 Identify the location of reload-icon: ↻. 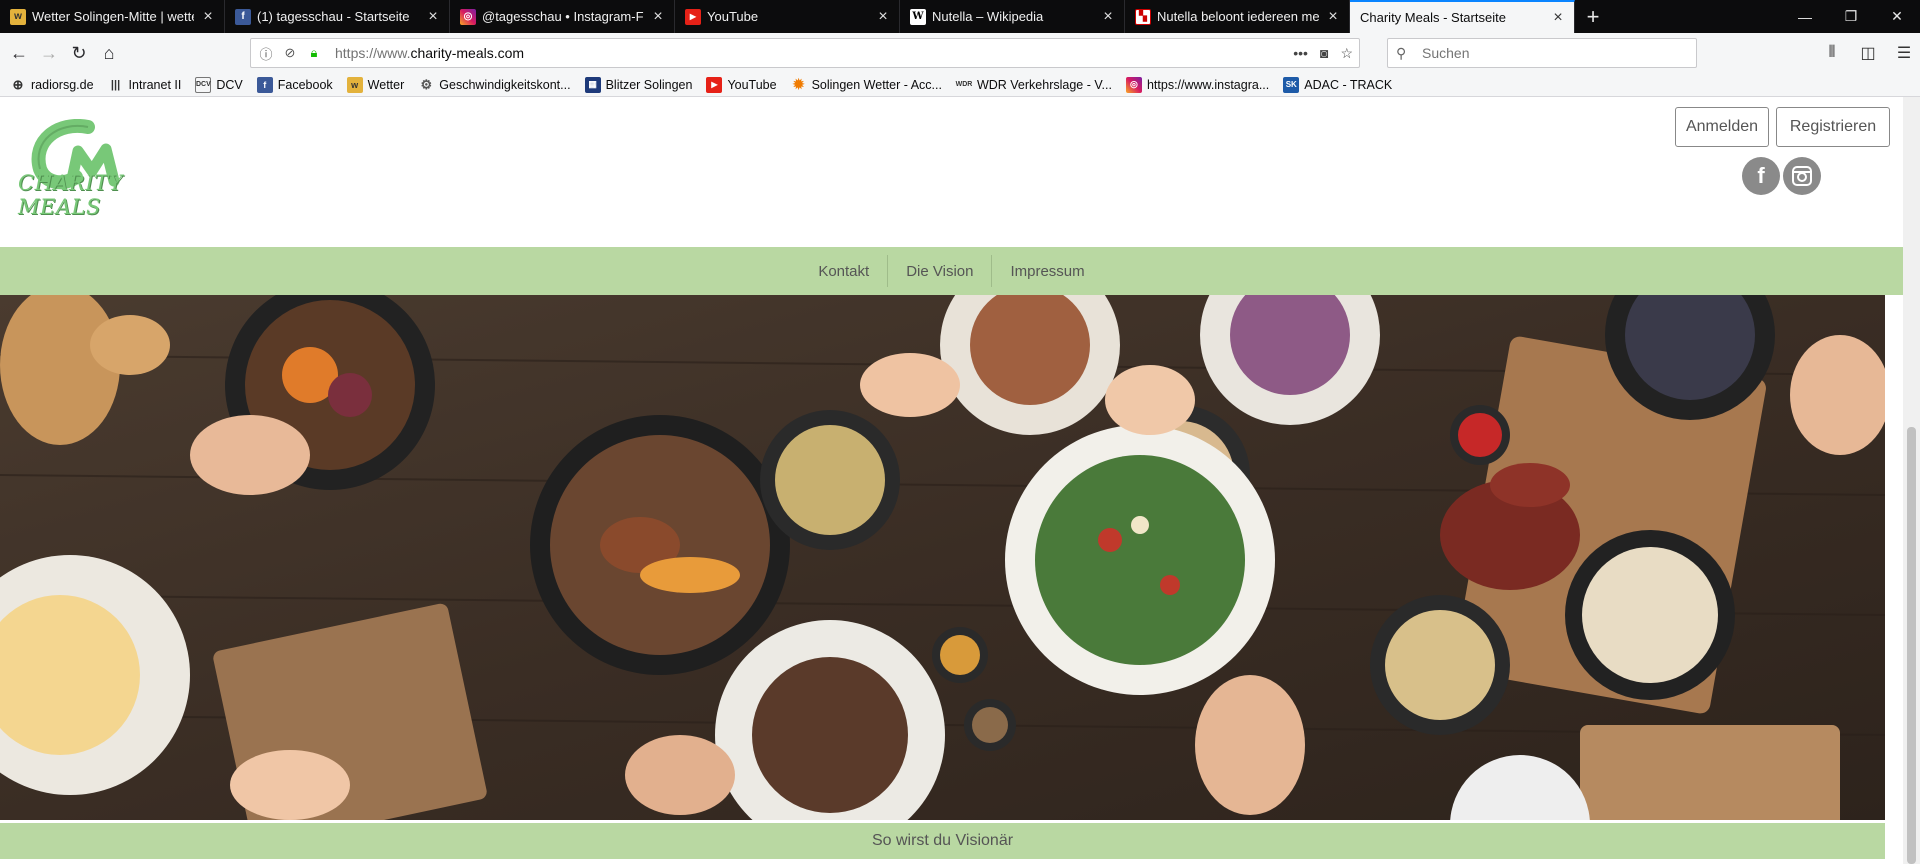
(79, 53).